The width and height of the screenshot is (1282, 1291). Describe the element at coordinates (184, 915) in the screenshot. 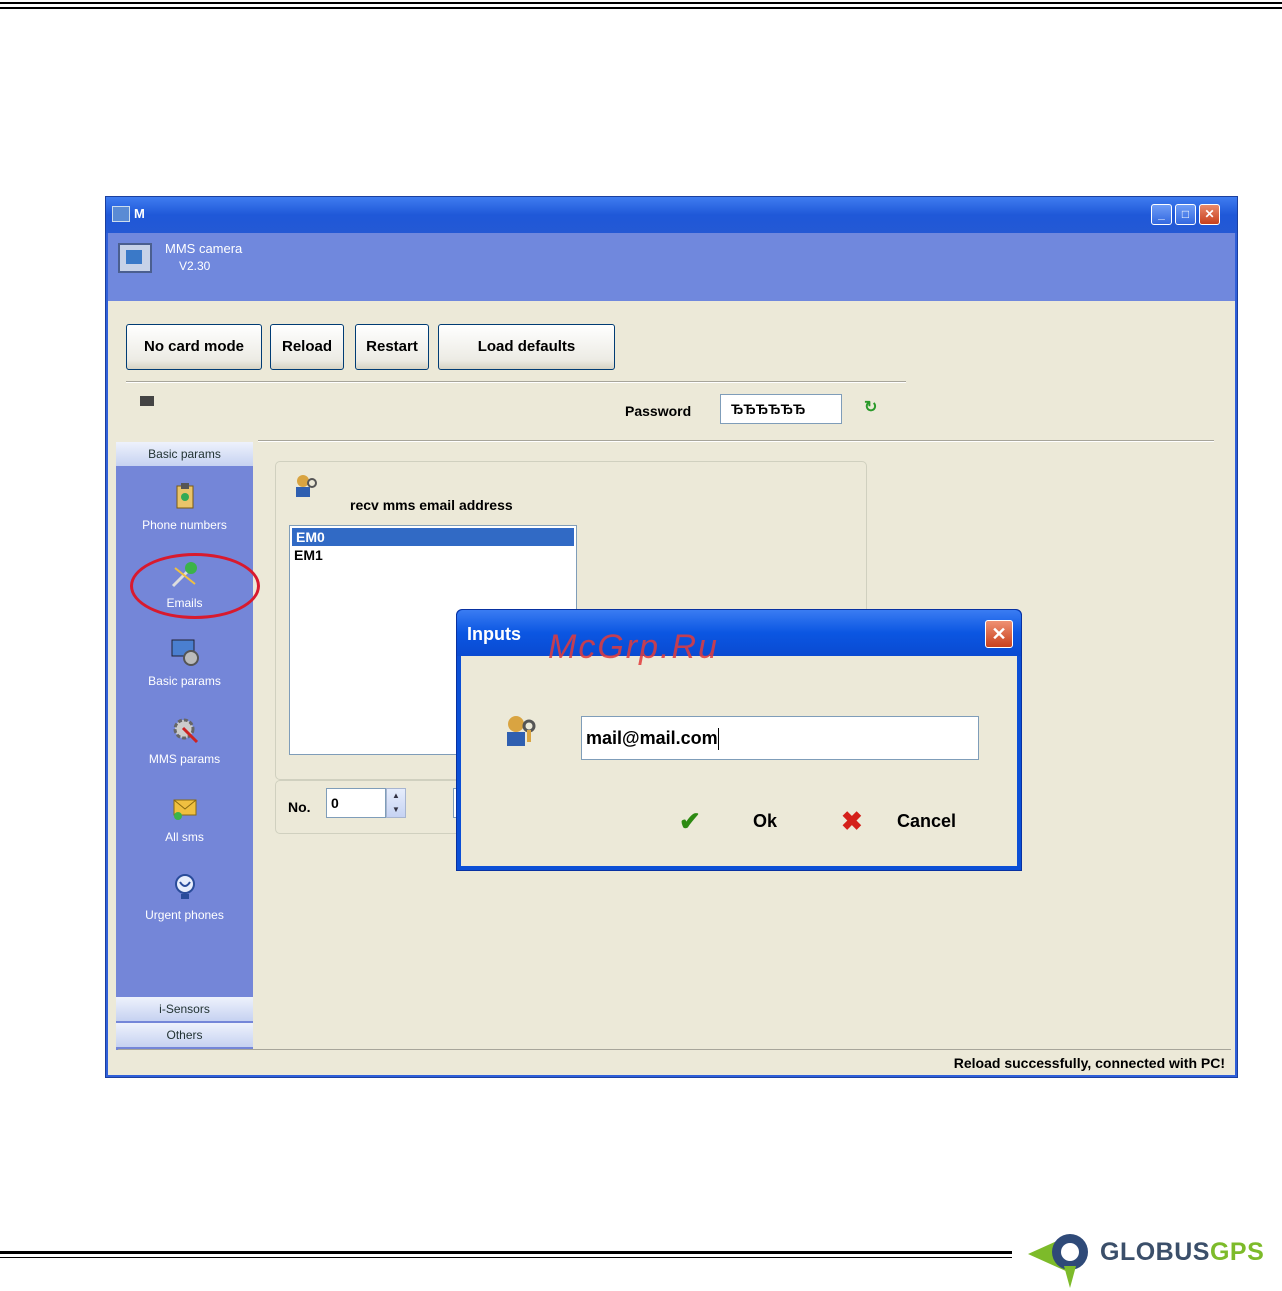

I see `sidebar-item-label: Urgent phones` at that location.